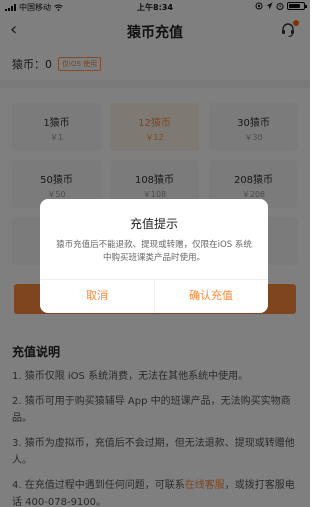 Image resolution: width=320 pixels, height=507 pixels. I want to click on dialog-message: 猿币充值后不能退款、提现或转赠，仅限在iOS 系统中购买班课类产品时使用。, so click(154, 251).